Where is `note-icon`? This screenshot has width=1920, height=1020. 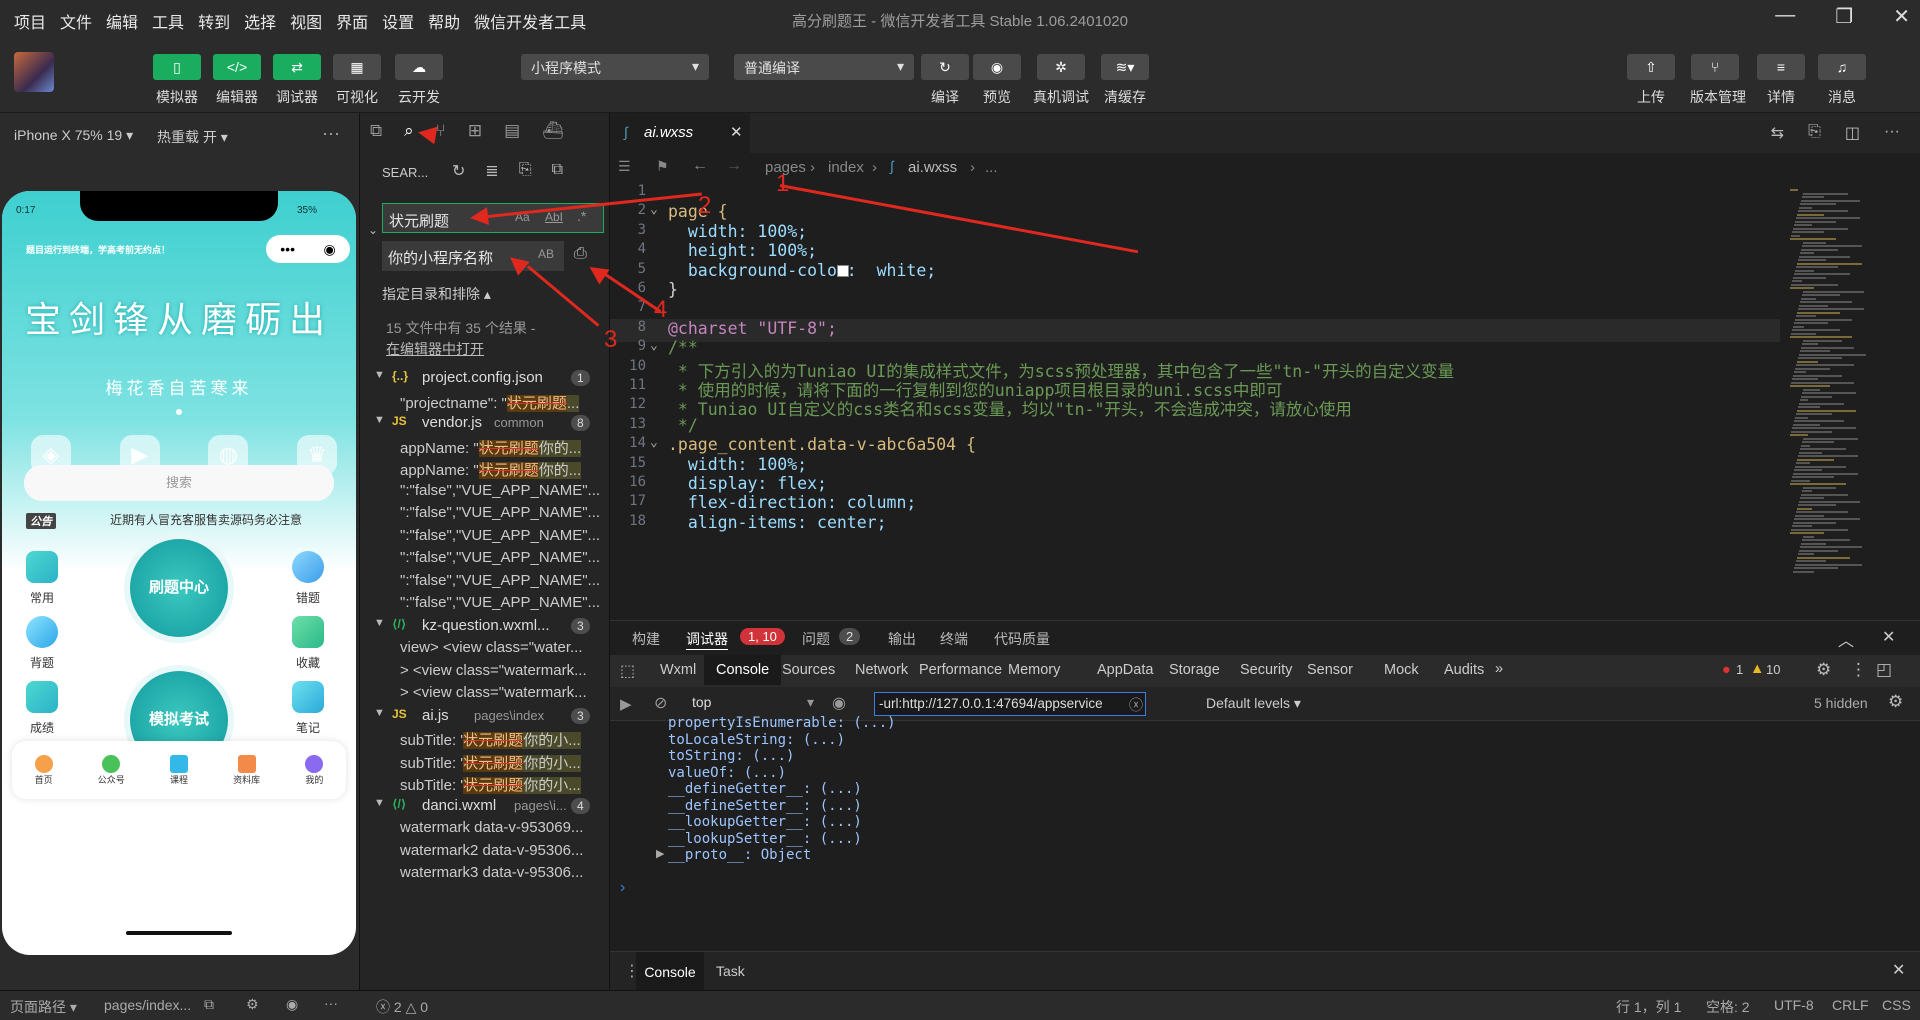 note-icon is located at coordinates (308, 697).